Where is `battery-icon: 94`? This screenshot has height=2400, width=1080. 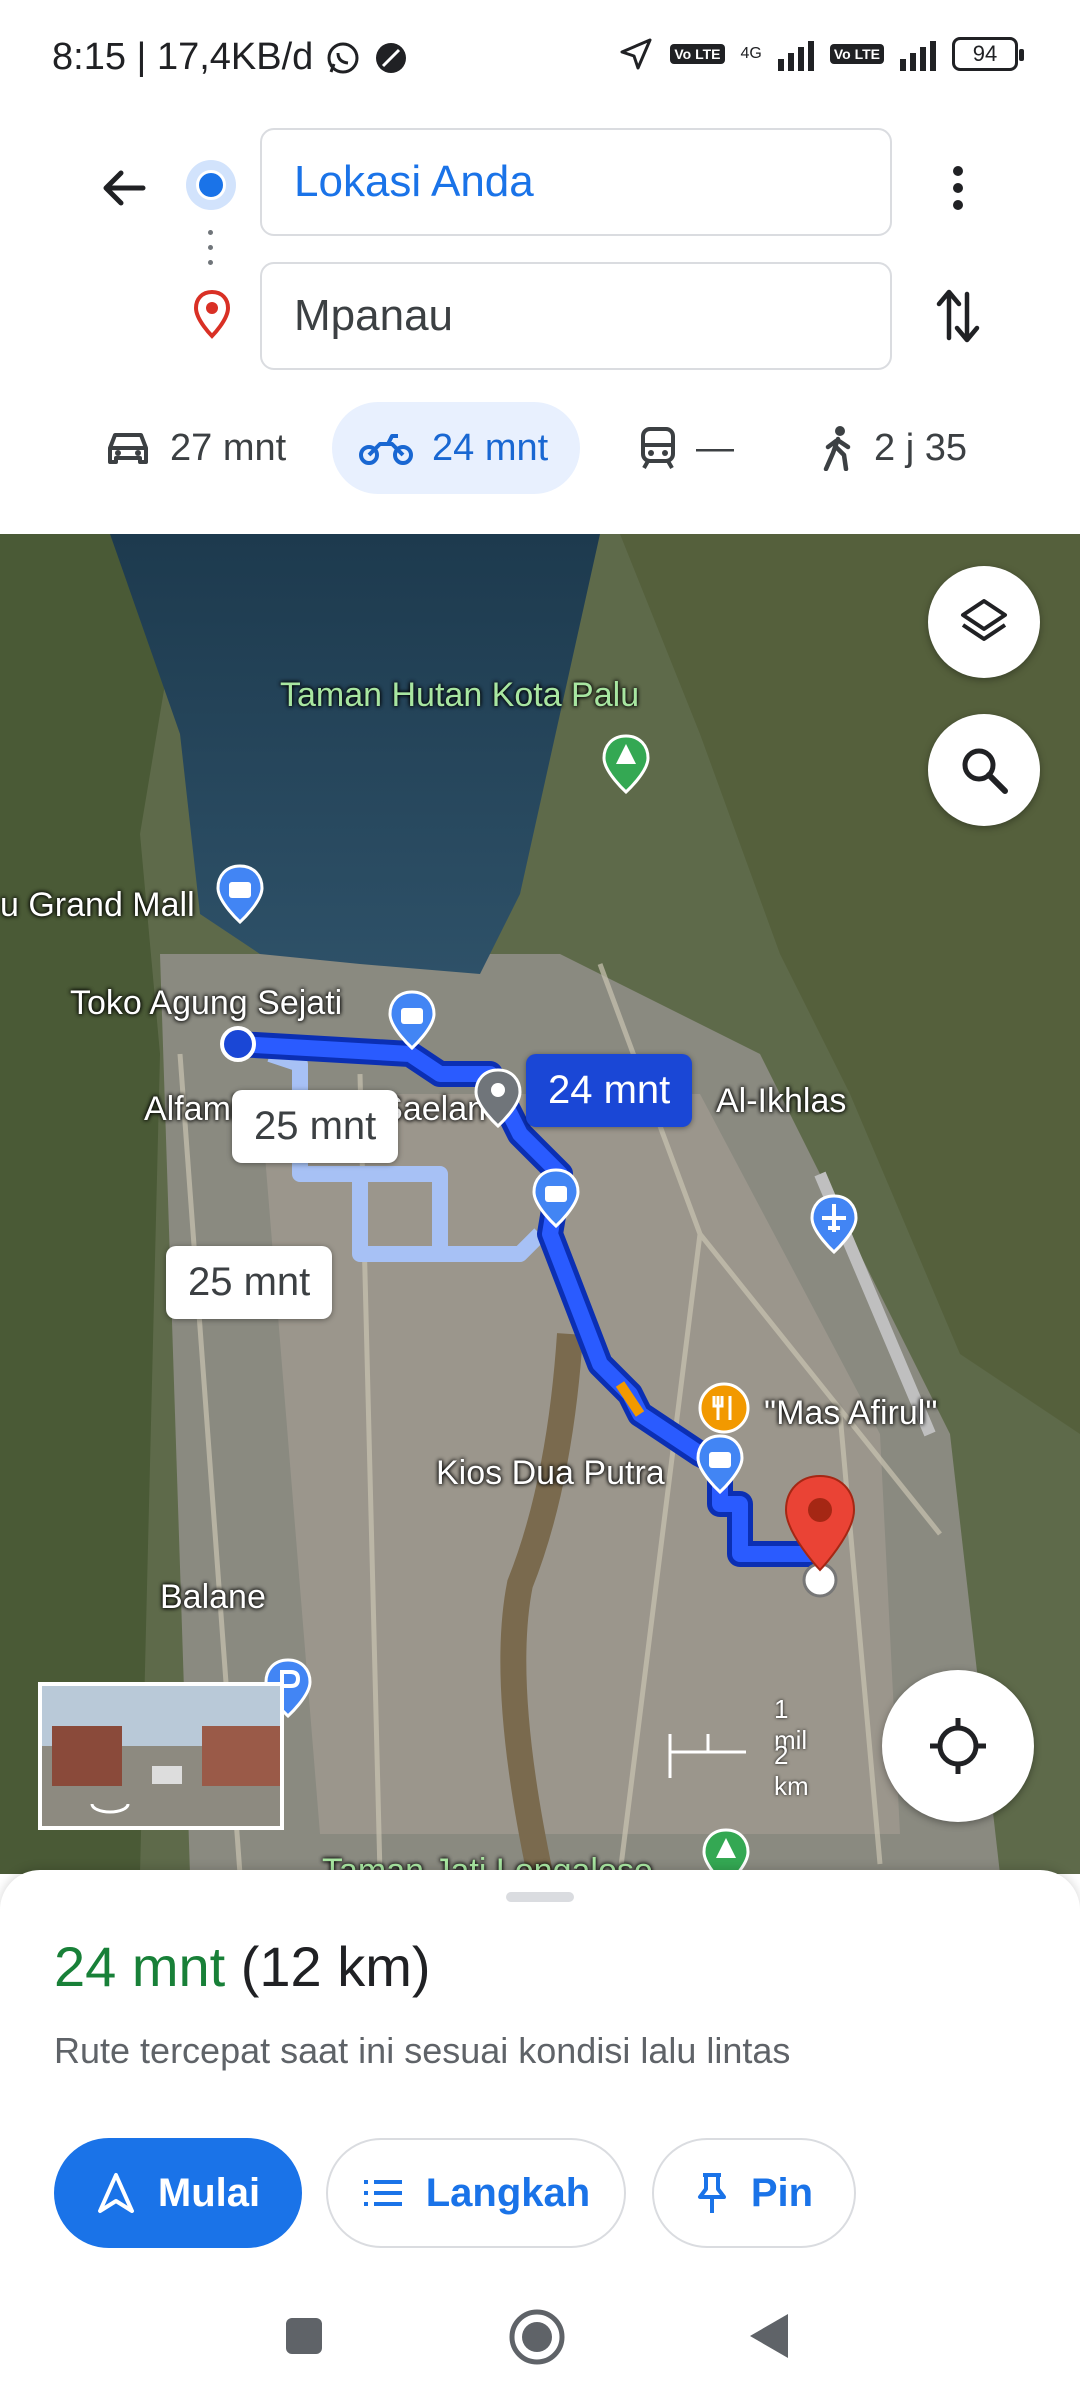
battery-icon: 94 is located at coordinates (988, 54).